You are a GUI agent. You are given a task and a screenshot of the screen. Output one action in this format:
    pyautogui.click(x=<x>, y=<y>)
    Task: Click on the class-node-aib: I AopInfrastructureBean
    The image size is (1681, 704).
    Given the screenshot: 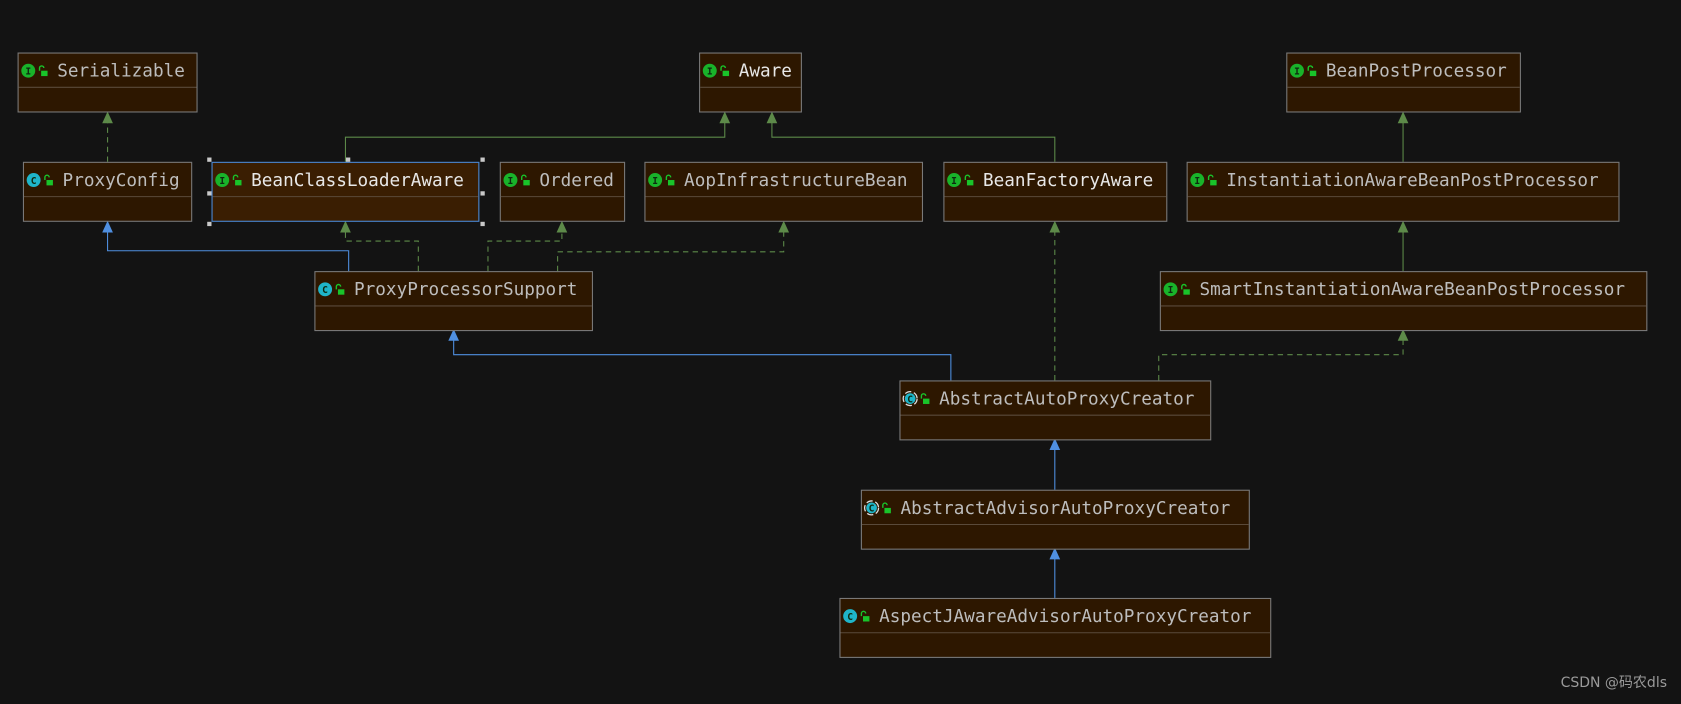 What is the action you would take?
    pyautogui.click(x=784, y=191)
    